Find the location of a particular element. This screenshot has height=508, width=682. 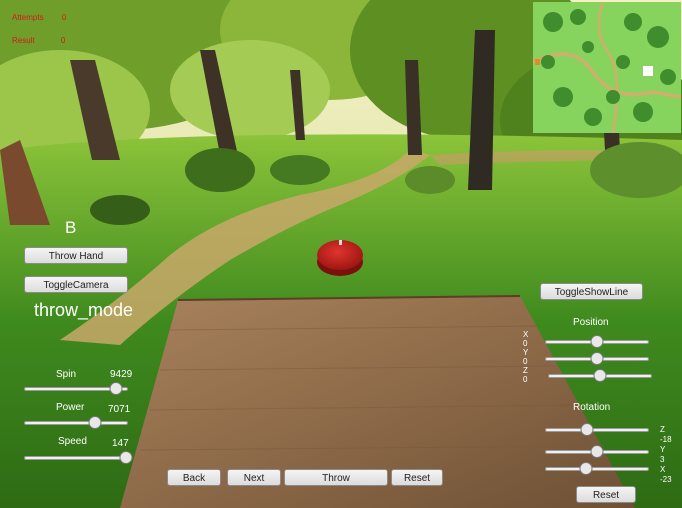

rotation-x-slider is located at coordinates (597, 469).